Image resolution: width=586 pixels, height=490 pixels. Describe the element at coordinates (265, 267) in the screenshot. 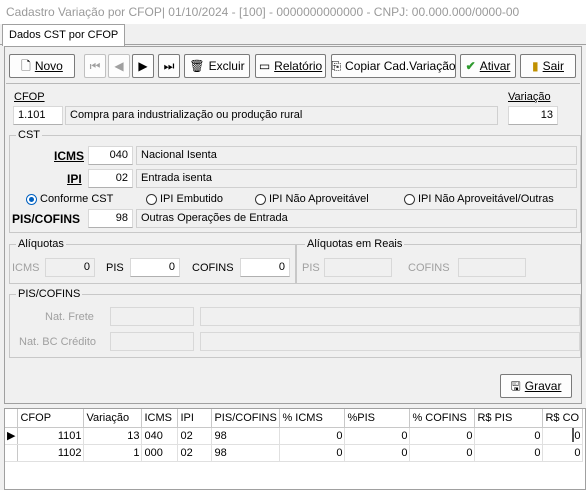

I see `aliq-cofins-field: 0` at that location.